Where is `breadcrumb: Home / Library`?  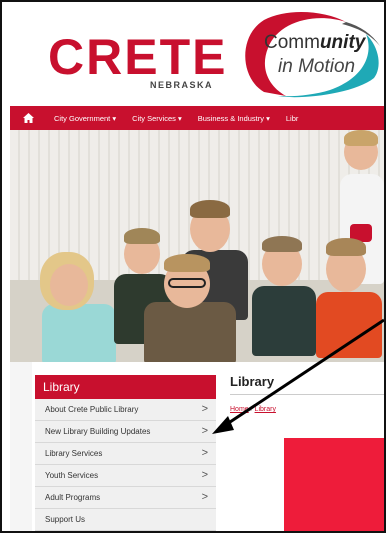
breadcrumb: Home / Library is located at coordinates (253, 409).